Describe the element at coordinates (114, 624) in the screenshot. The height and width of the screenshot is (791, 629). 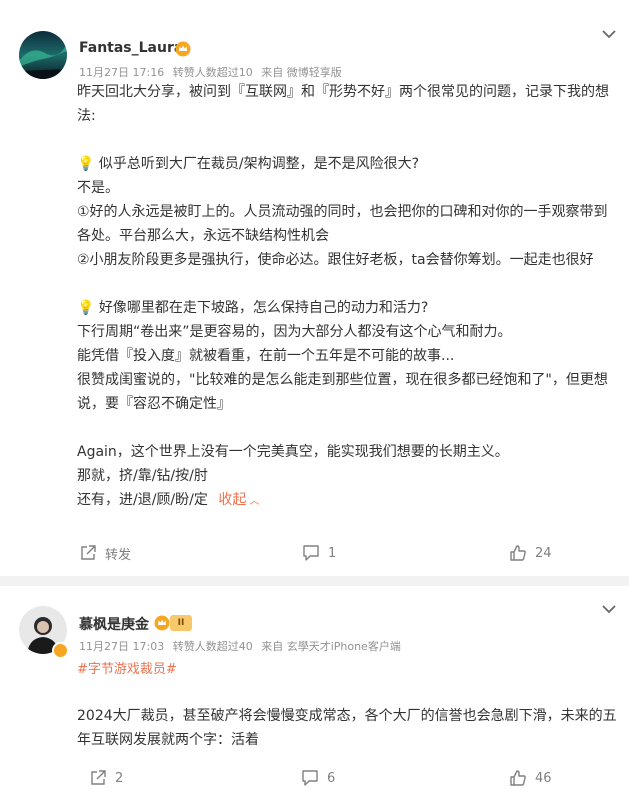
I see `username: 慕枫是庚金` at that location.